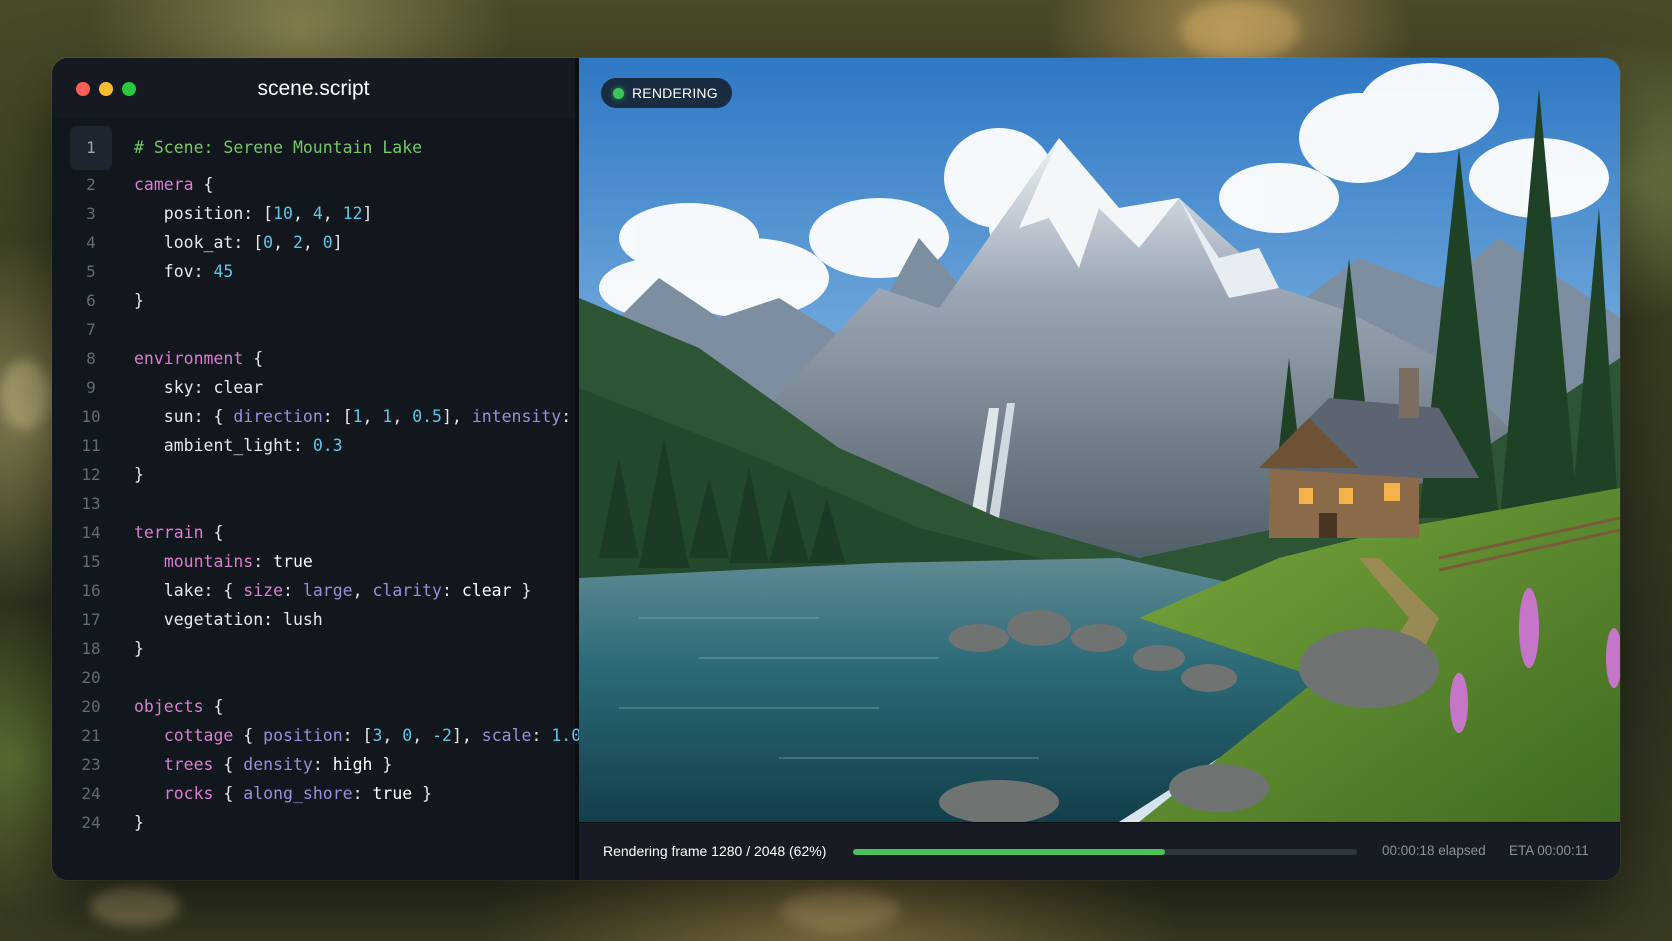 This screenshot has width=1672, height=941. I want to click on eta-time: ETA 00:00:11, so click(1549, 850).